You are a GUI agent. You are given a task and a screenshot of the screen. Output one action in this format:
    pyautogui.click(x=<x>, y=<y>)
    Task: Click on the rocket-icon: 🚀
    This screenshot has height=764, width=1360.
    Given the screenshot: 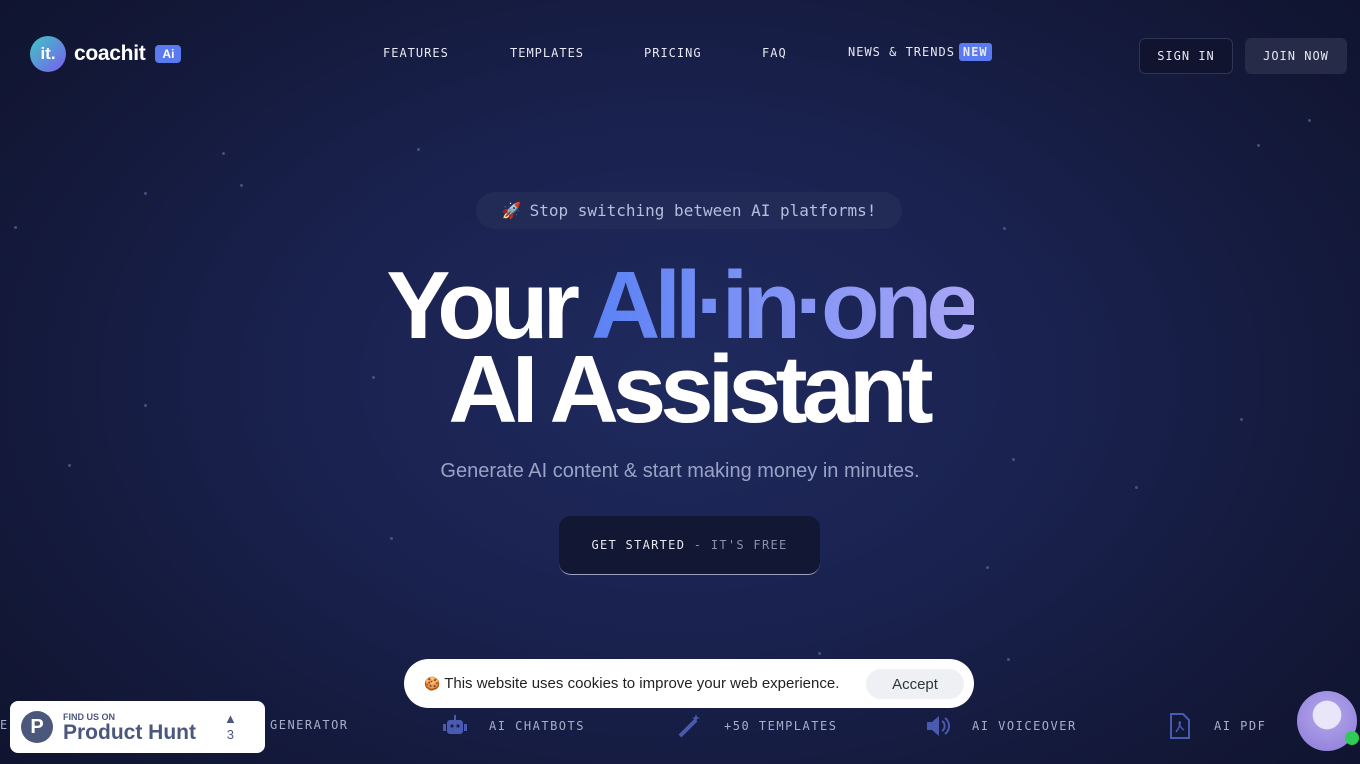 What is the action you would take?
    pyautogui.click(x=511, y=210)
    